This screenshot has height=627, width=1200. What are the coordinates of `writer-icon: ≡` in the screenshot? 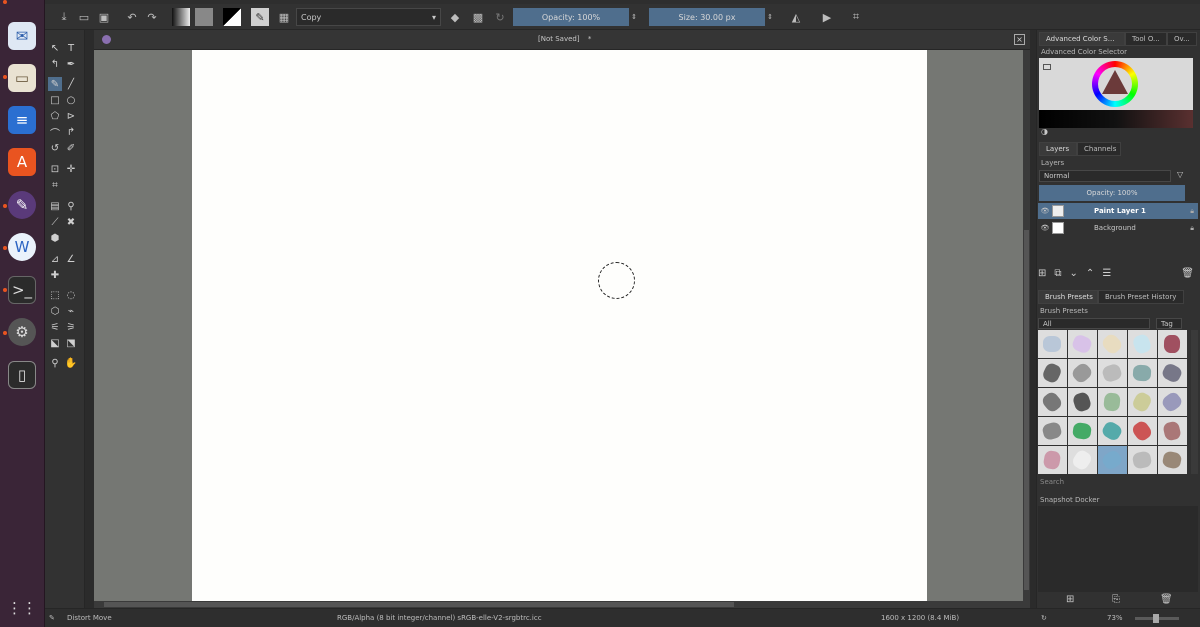 It's located at (22, 120).